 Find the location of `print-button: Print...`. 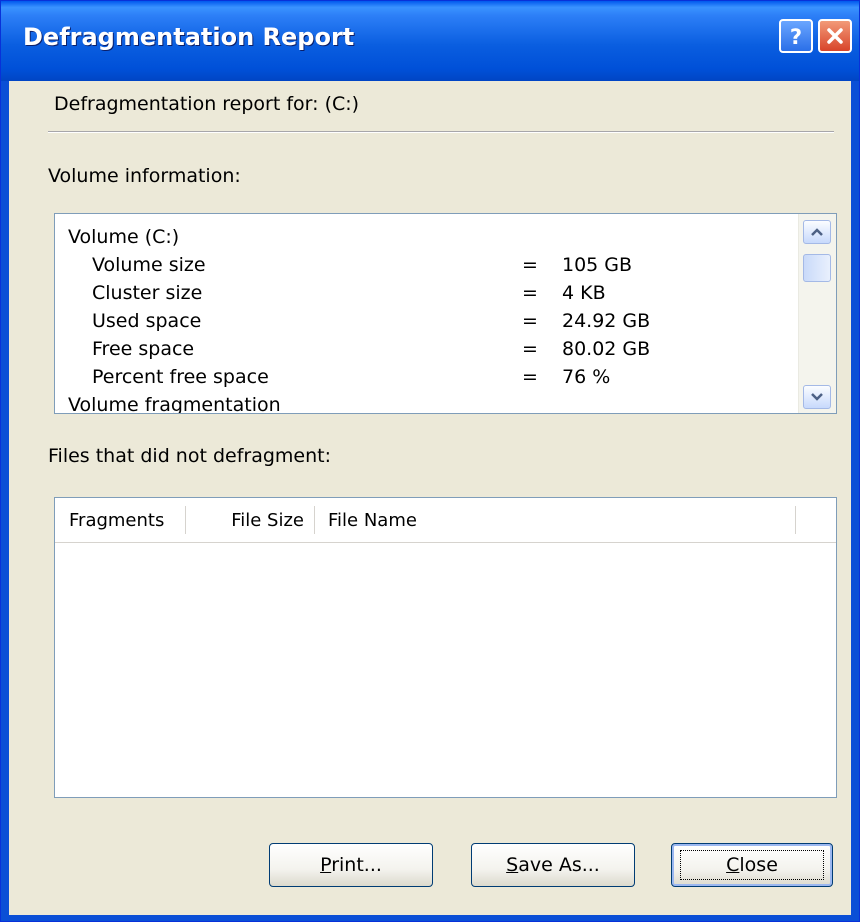

print-button: Print... is located at coordinates (351, 865).